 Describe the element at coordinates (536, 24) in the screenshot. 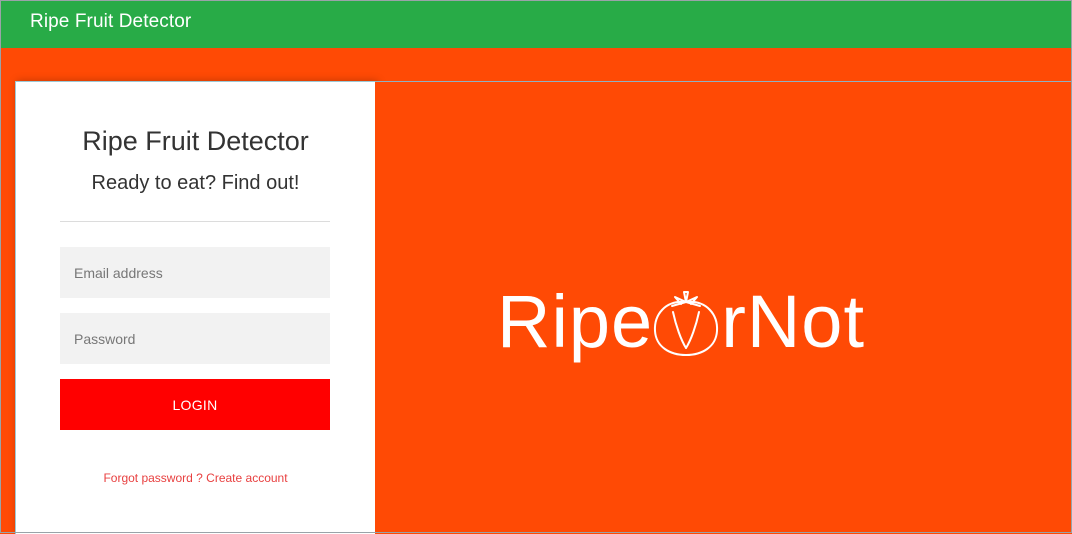

I see `top-navbar: Ripe Fruit Detector` at that location.